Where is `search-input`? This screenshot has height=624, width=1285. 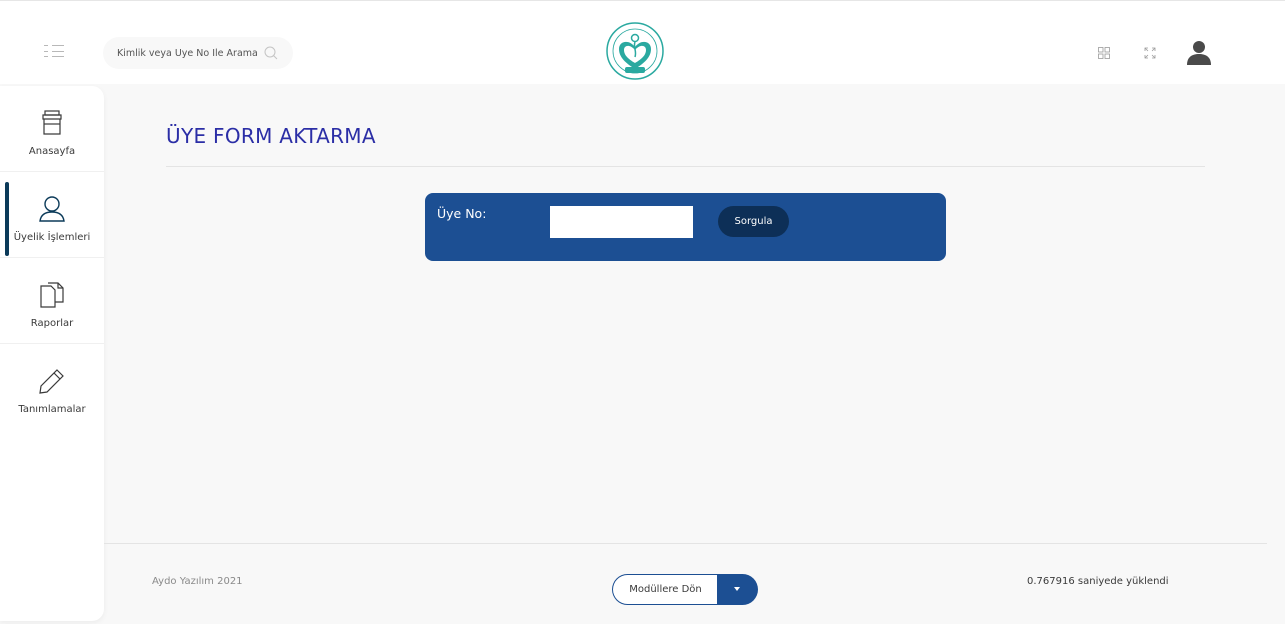 search-input is located at coordinates (192, 53).